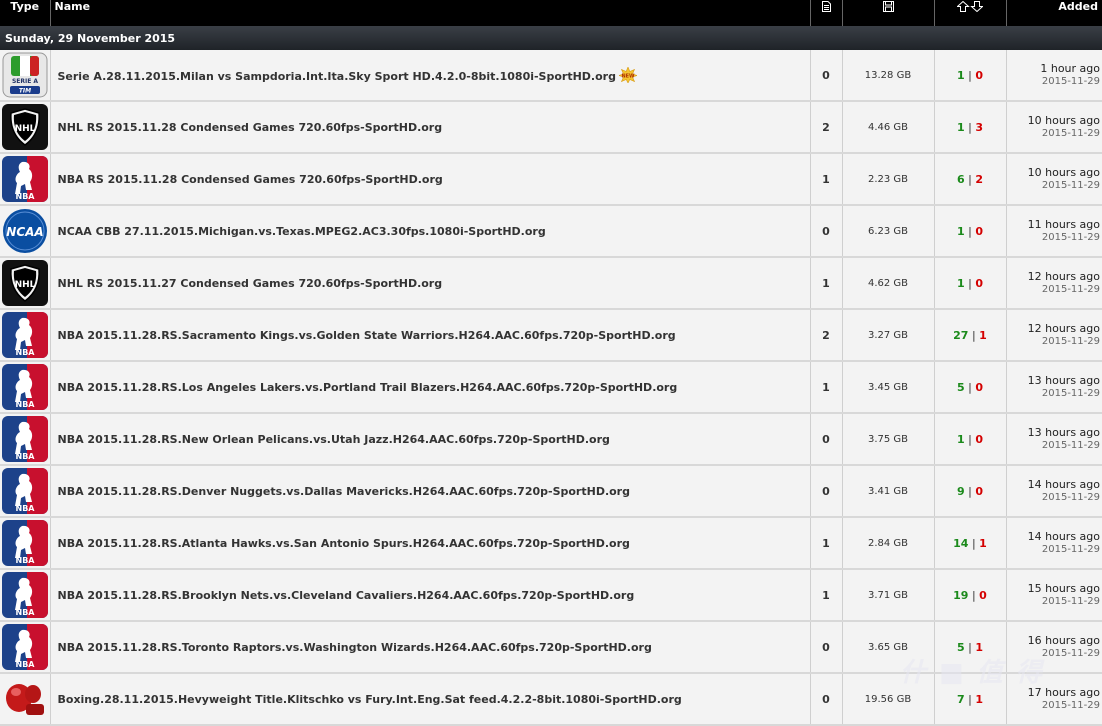 This screenshot has width=1102, height=726. I want to click on added-ago: 10 hours ago, so click(1063, 172).